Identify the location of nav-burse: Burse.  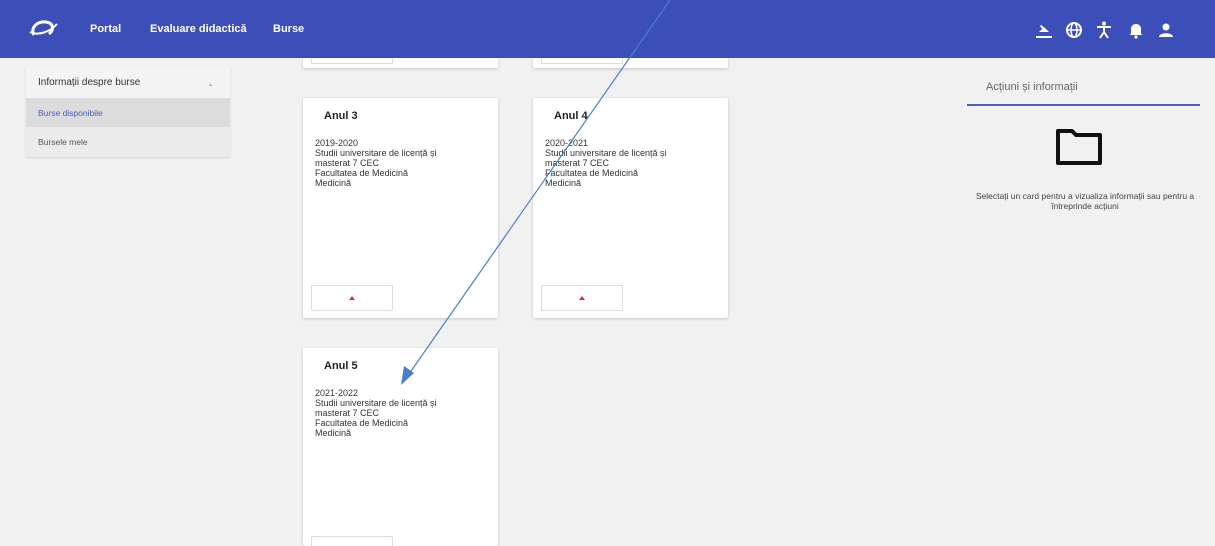
(288, 29).